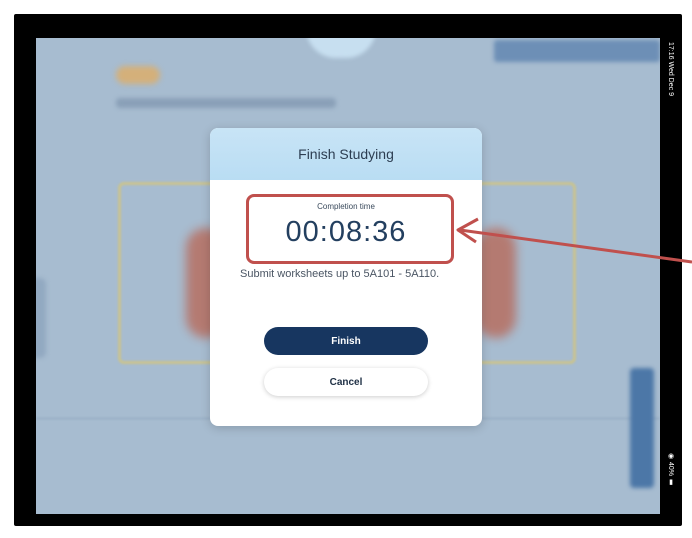 This screenshot has width=692, height=538. Describe the element at coordinates (340, 274) in the screenshot. I see `dialog-message: Submit worksheets up to 5A101 - 5A110.` at that location.